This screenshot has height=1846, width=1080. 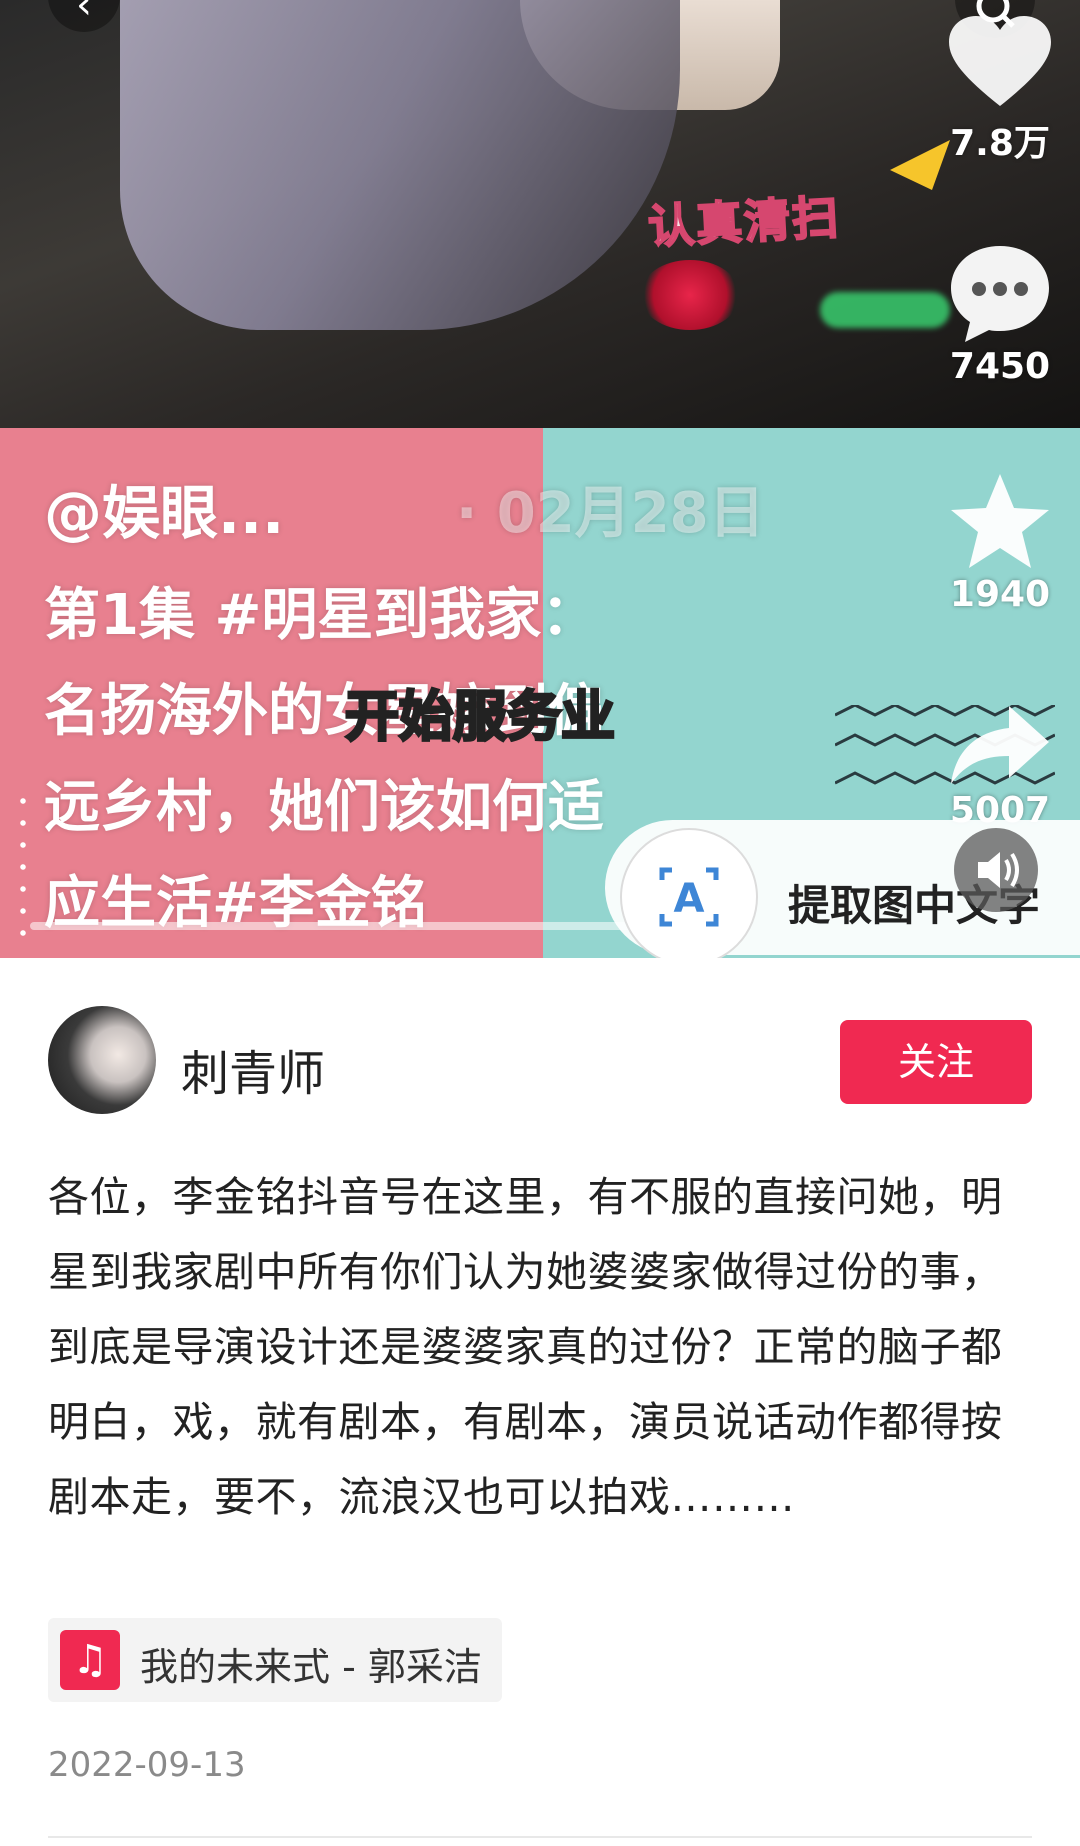 I want to click on heart-icon, so click(x=1000, y=61).